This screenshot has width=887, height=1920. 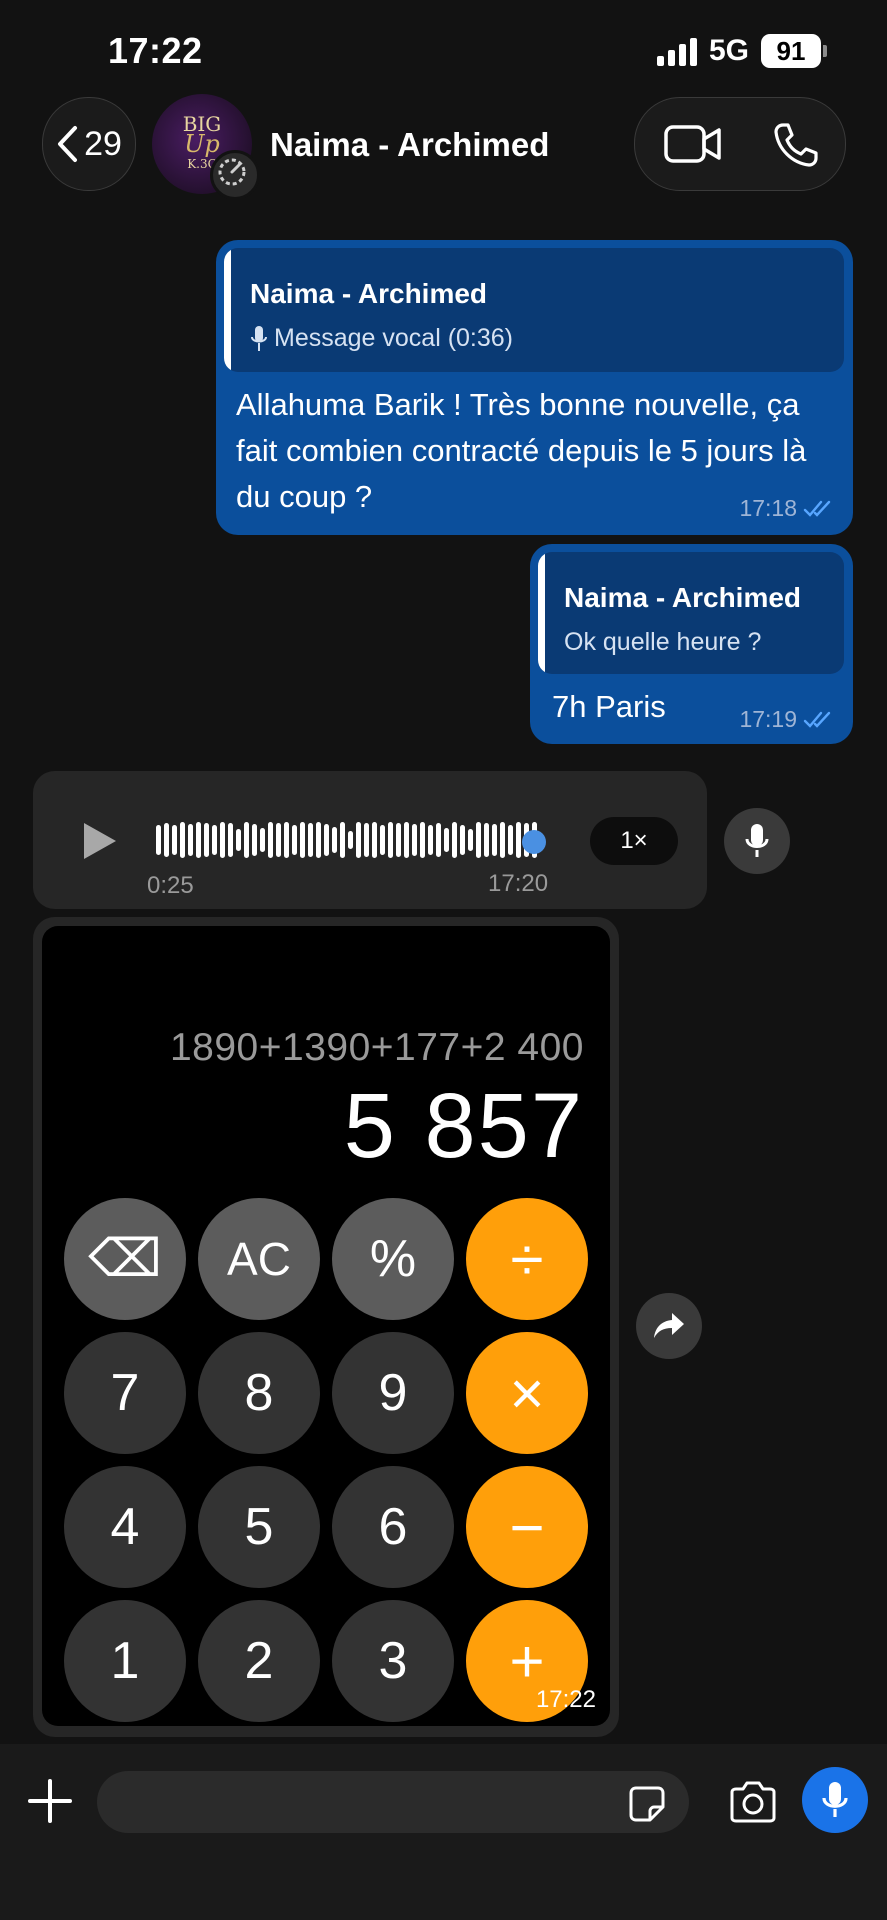 I want to click on play-icon, so click(x=100, y=841).